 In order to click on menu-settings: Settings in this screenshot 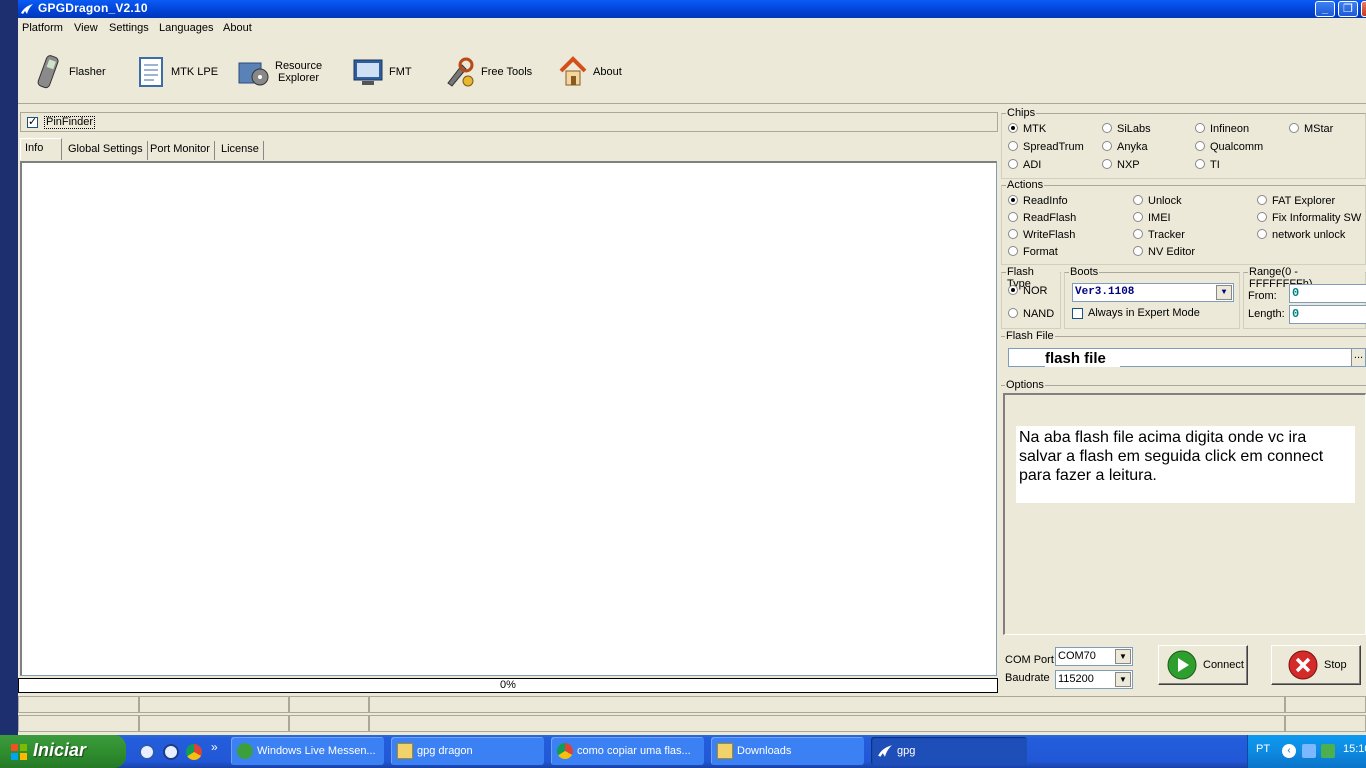, I will do `click(129, 28)`.